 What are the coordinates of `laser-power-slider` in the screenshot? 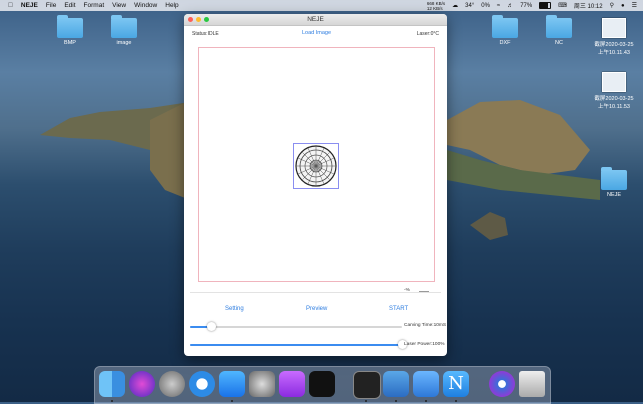 It's located at (298, 344).